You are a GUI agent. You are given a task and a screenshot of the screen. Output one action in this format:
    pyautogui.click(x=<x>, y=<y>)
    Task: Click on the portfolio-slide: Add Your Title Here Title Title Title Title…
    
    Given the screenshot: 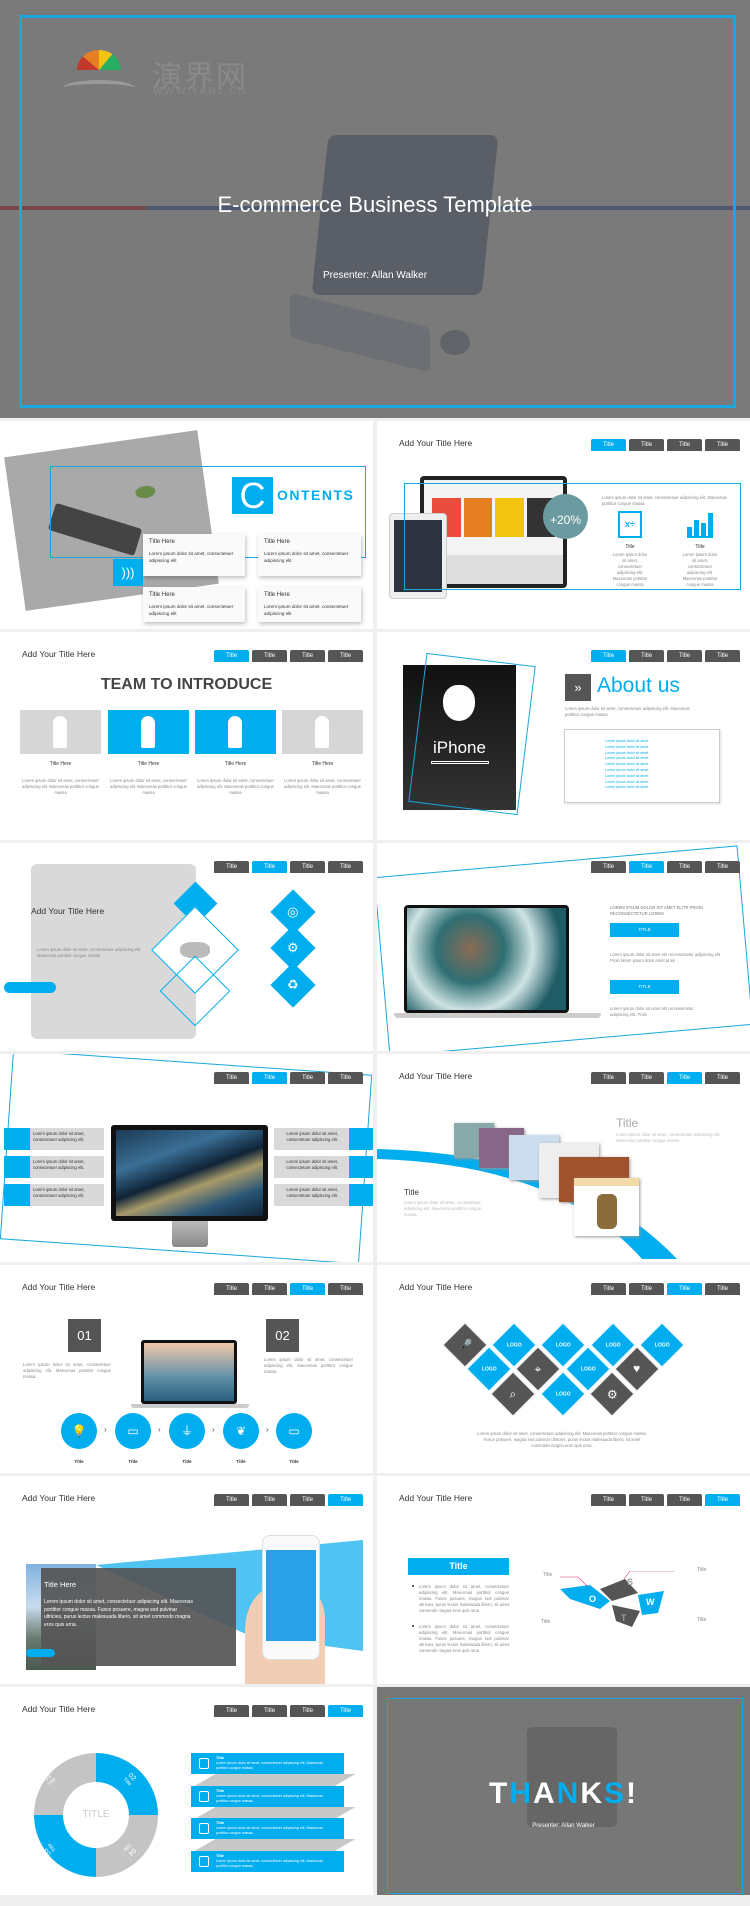 What is the action you would take?
    pyautogui.click(x=563, y=525)
    